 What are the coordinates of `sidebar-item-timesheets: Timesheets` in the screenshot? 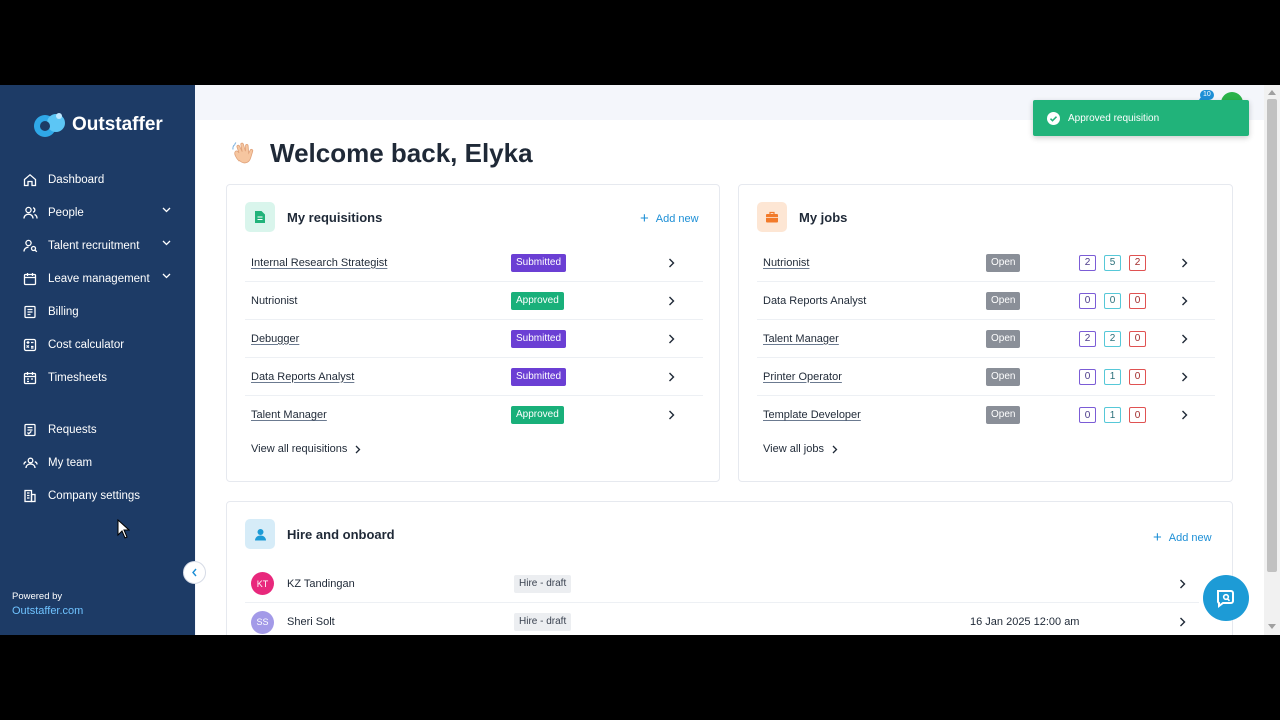 It's located at (97, 377).